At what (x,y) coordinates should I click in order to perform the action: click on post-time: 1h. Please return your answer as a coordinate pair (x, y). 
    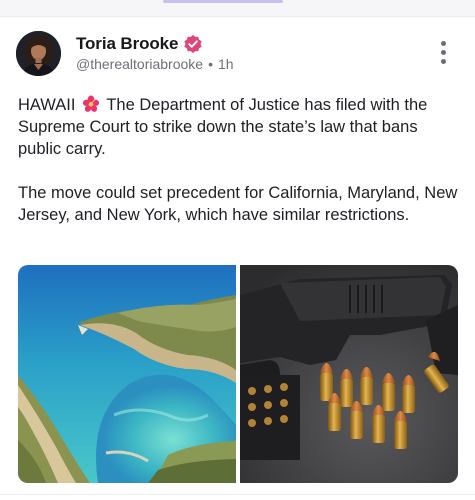
    Looking at the image, I should click on (225, 64).